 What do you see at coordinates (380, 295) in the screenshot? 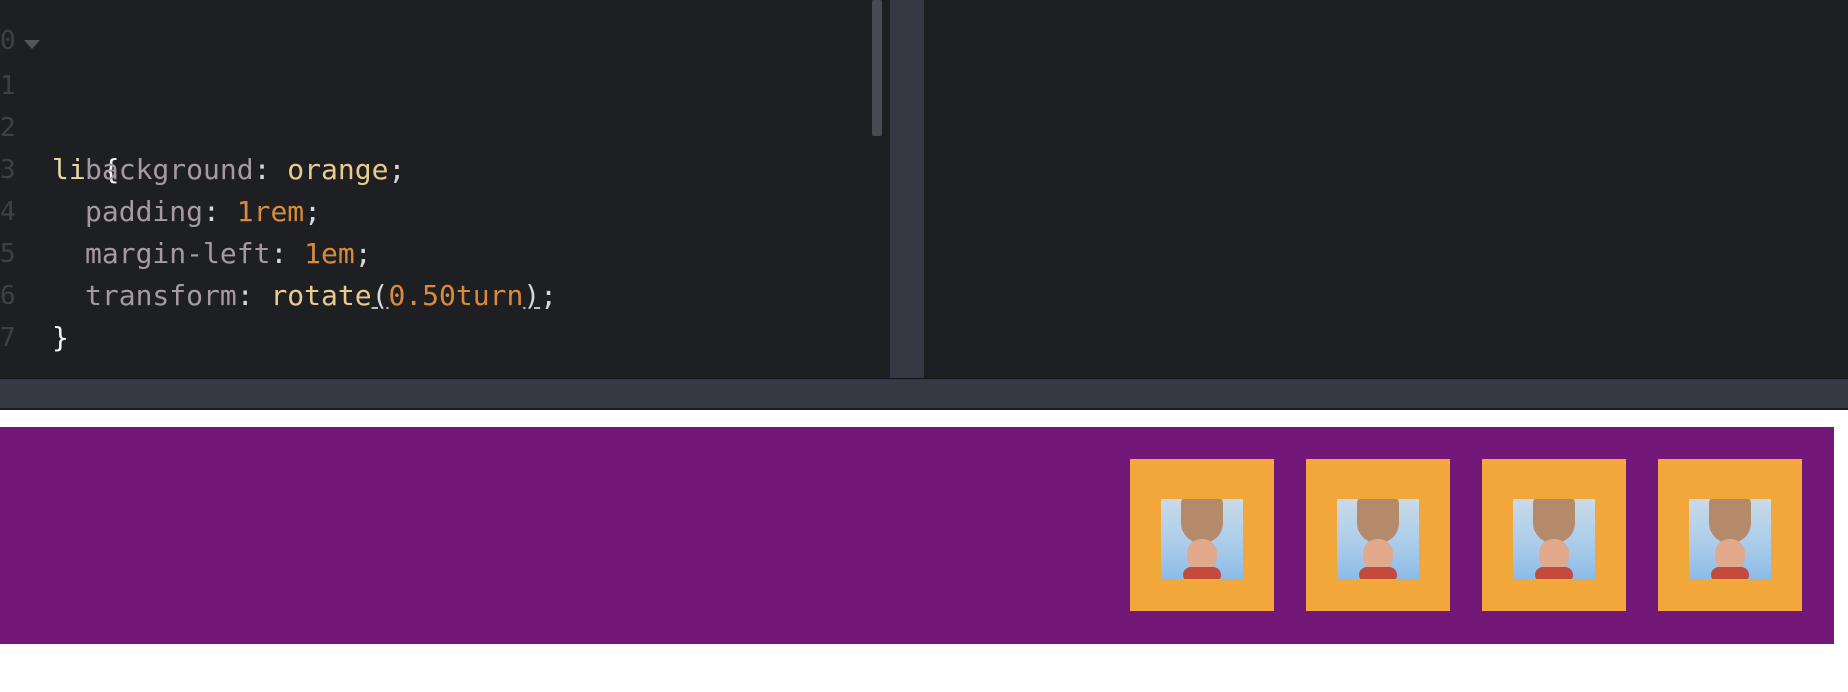
I see `open-paren: (` at bounding box center [380, 295].